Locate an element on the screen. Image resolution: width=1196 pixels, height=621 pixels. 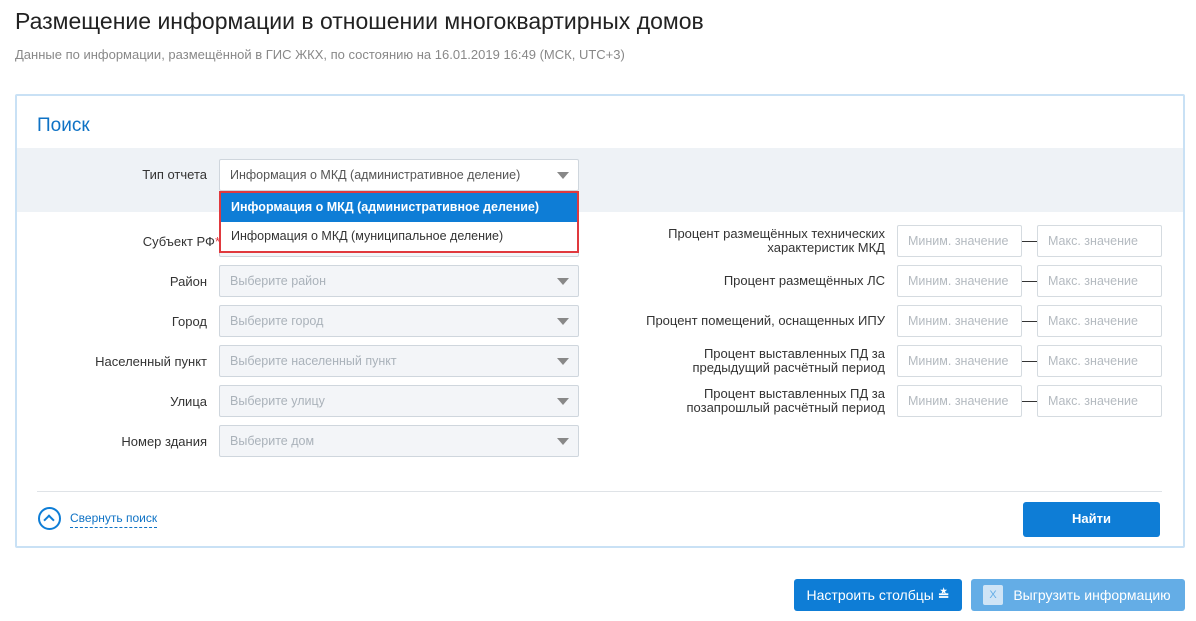
divider is located at coordinates (599, 491).